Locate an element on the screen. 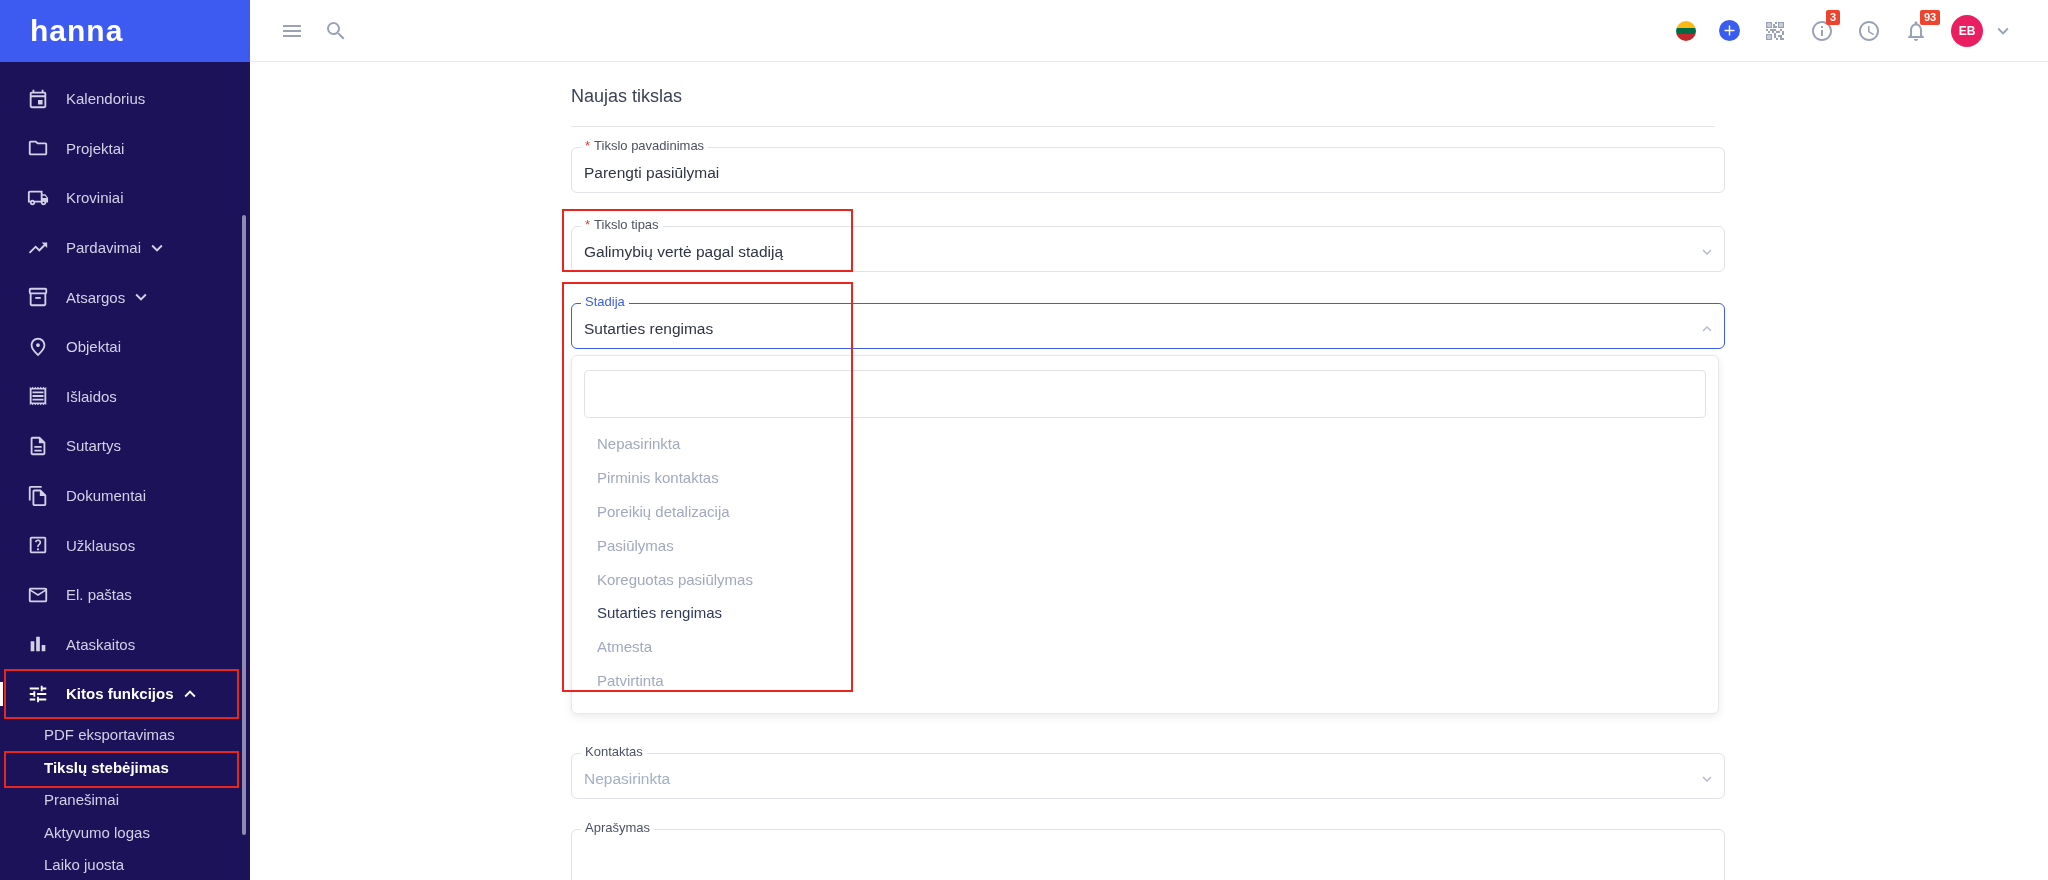 Image resolution: width=2048 pixels, height=880 pixels. sidebar-item: Dokumentai is located at coordinates (125, 495).